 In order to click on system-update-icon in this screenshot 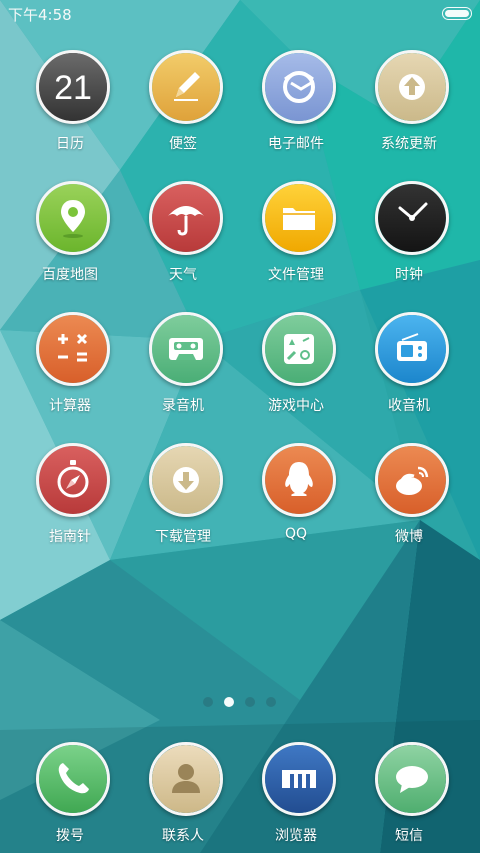, I will do `click(412, 87)`.